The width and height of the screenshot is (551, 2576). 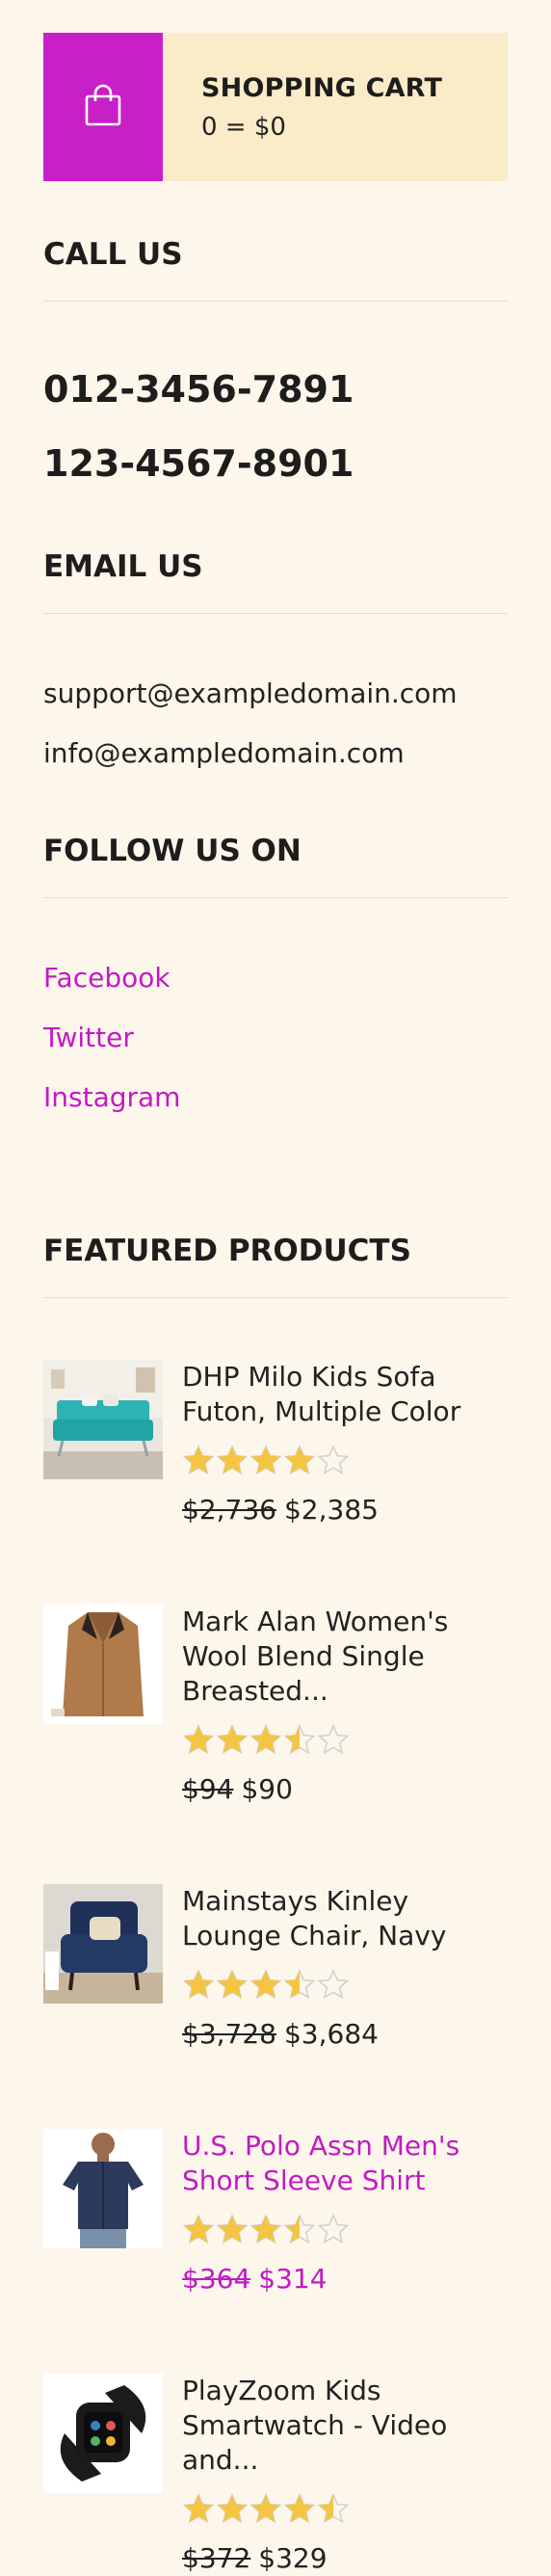 What do you see at coordinates (293, 2279) in the screenshot?
I see `sale-price: $314` at bounding box center [293, 2279].